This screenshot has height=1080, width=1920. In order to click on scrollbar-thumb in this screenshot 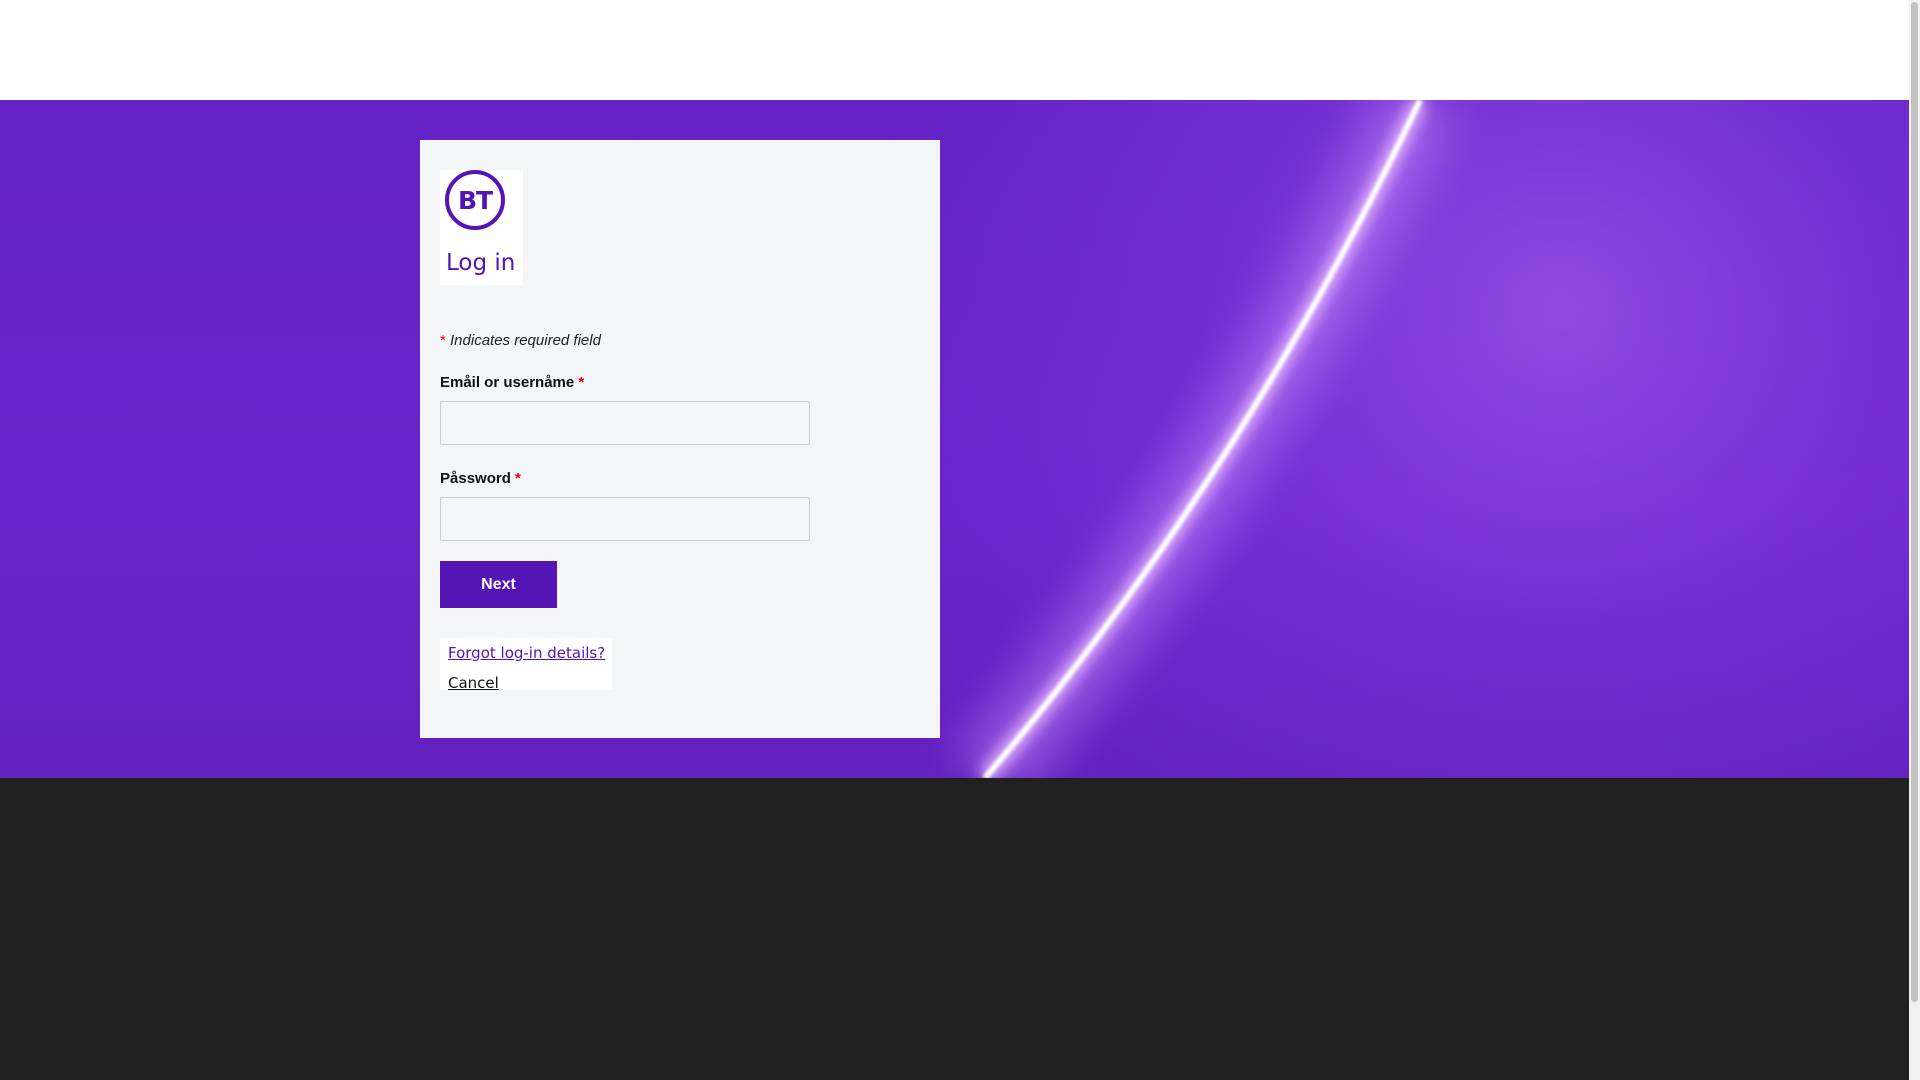, I will do `click(1914, 502)`.